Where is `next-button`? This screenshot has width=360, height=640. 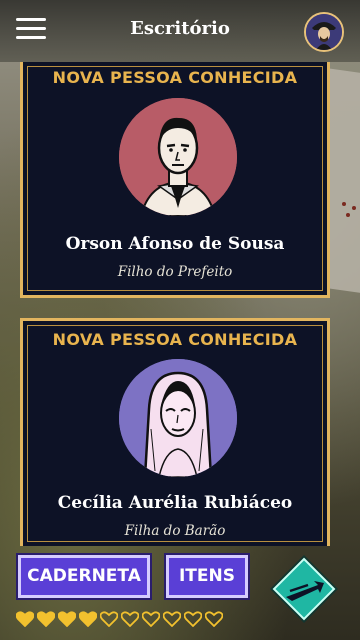 next-button is located at coordinates (304, 589).